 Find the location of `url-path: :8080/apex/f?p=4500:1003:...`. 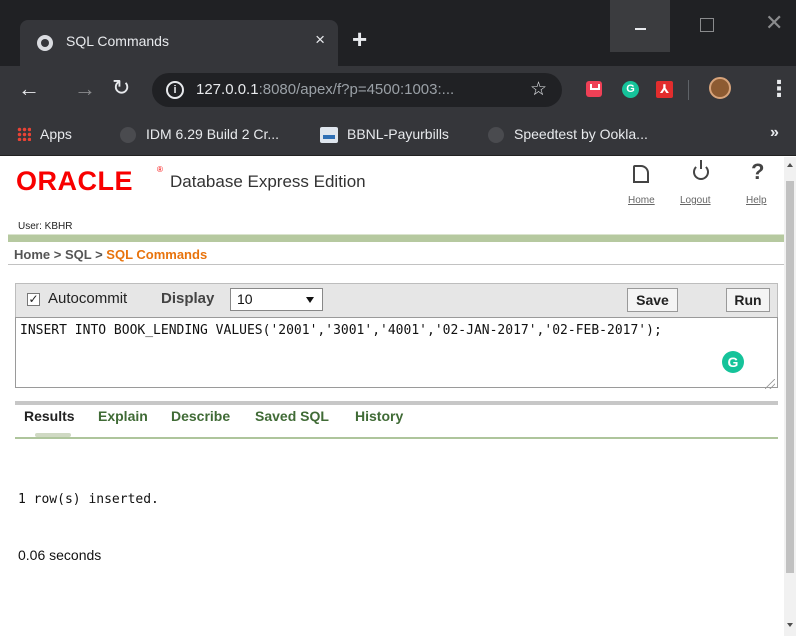

url-path: :8080/apex/f?p=4500:1003:... is located at coordinates (356, 89).